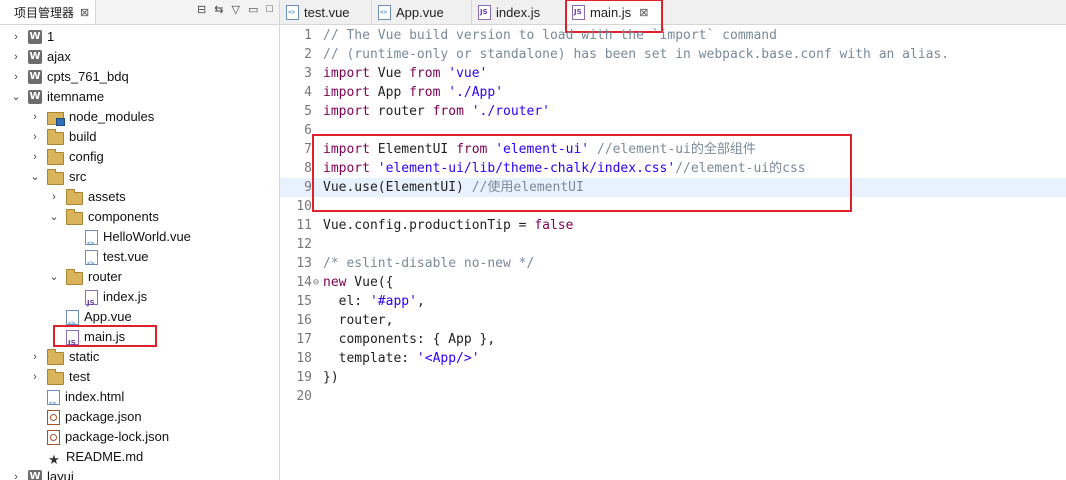 Image resolution: width=1066 pixels, height=480 pixels. I want to click on tree-item: ›HelloWorld.vue, so click(129, 240).